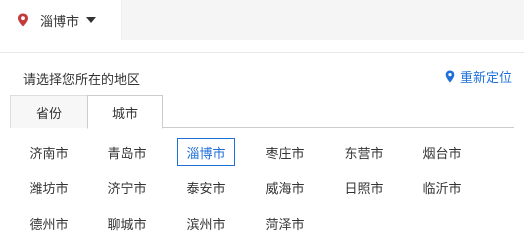 This screenshot has height=250, width=524. I want to click on city-option: 枣庄市, so click(285, 152).